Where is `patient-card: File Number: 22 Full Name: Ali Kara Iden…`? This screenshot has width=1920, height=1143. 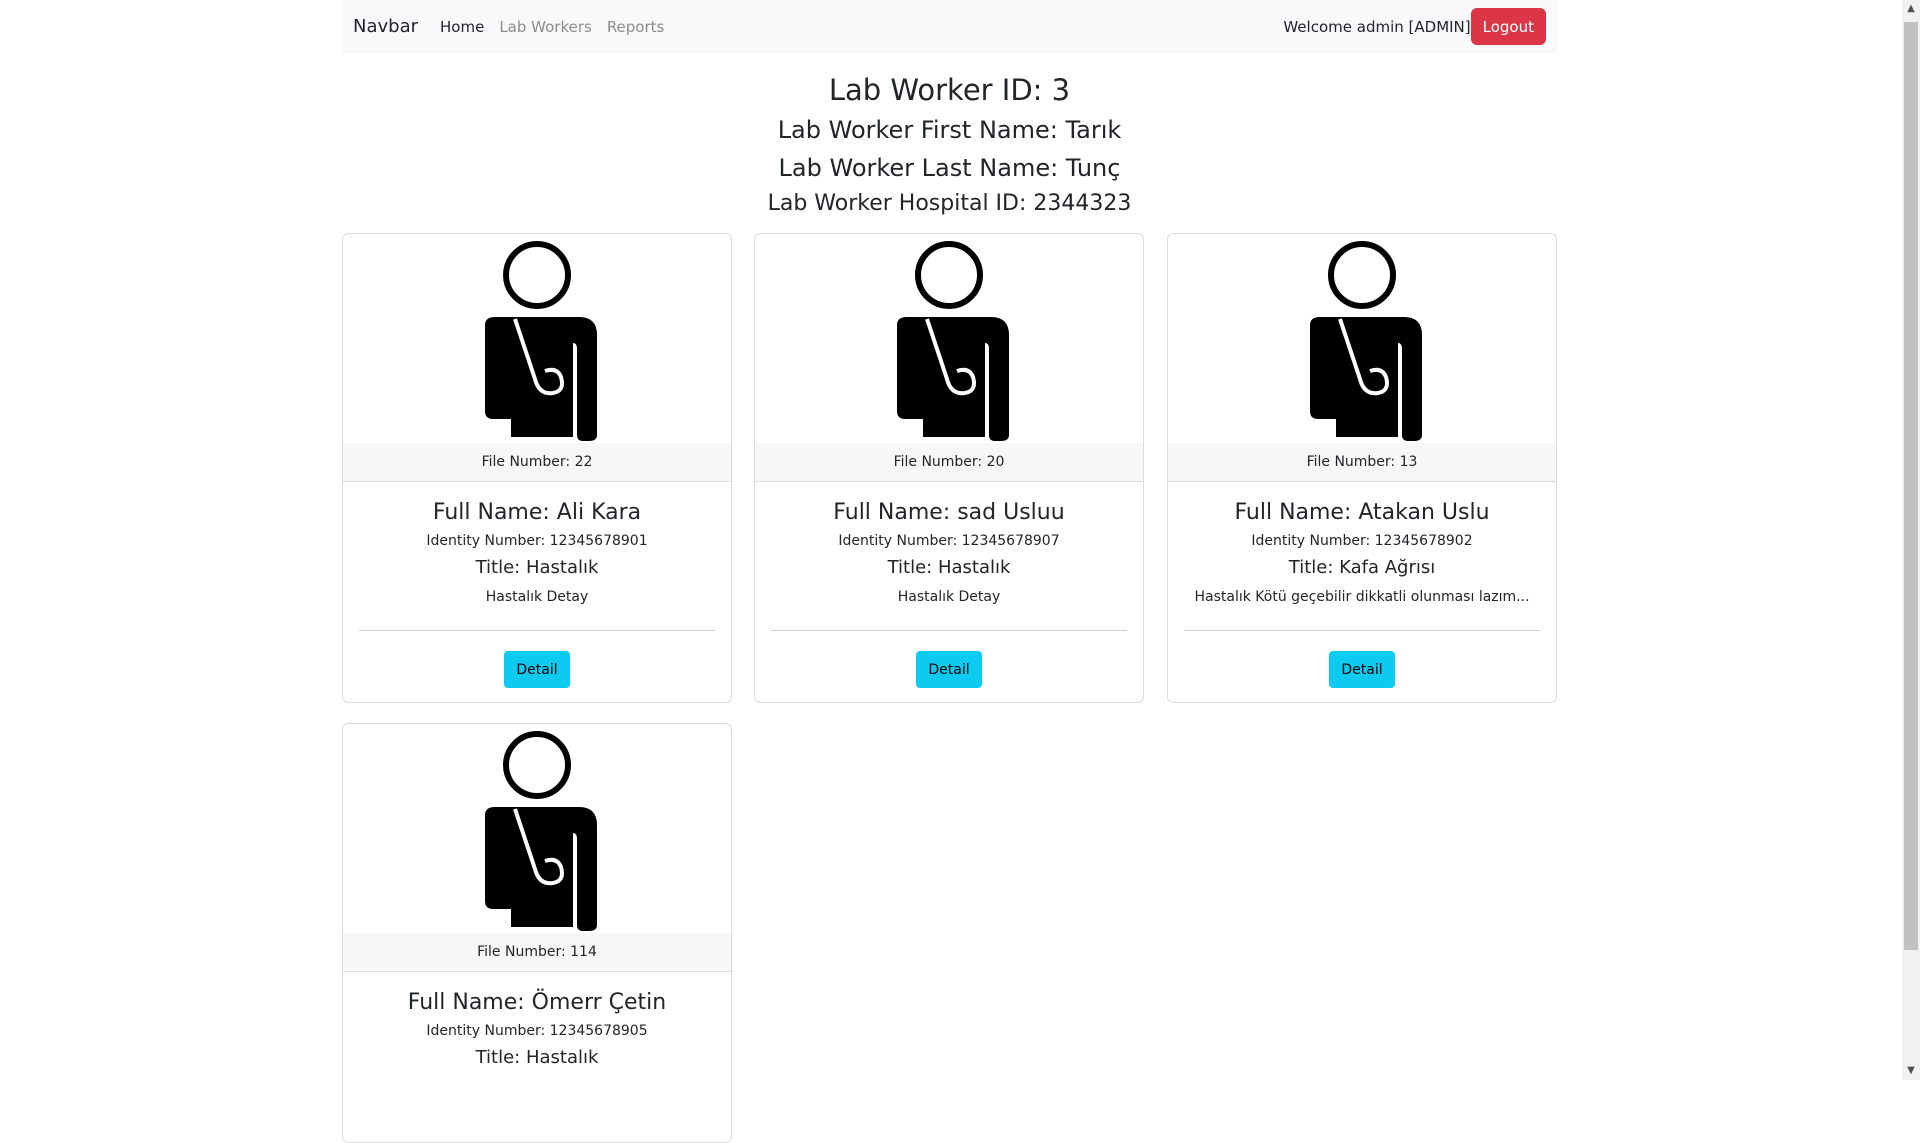
patient-card: File Number: 22 Full Name: Ali Kara Iden… is located at coordinates (537, 468).